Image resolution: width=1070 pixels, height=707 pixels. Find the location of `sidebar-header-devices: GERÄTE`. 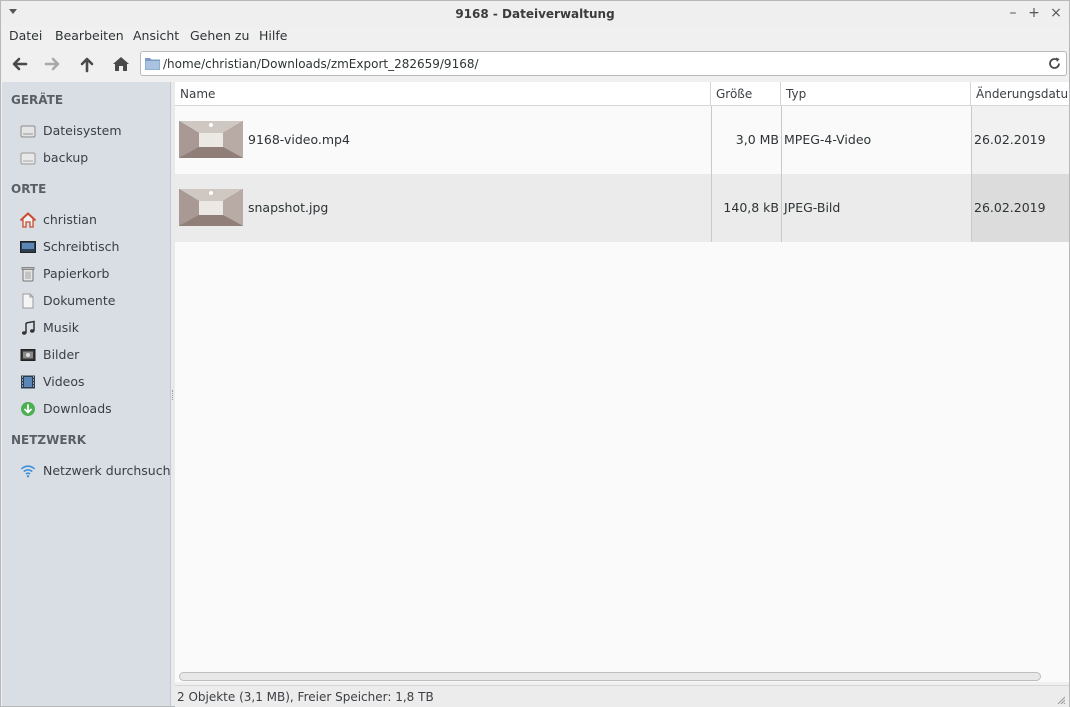

sidebar-header-devices: GERÄTE is located at coordinates (37, 100).